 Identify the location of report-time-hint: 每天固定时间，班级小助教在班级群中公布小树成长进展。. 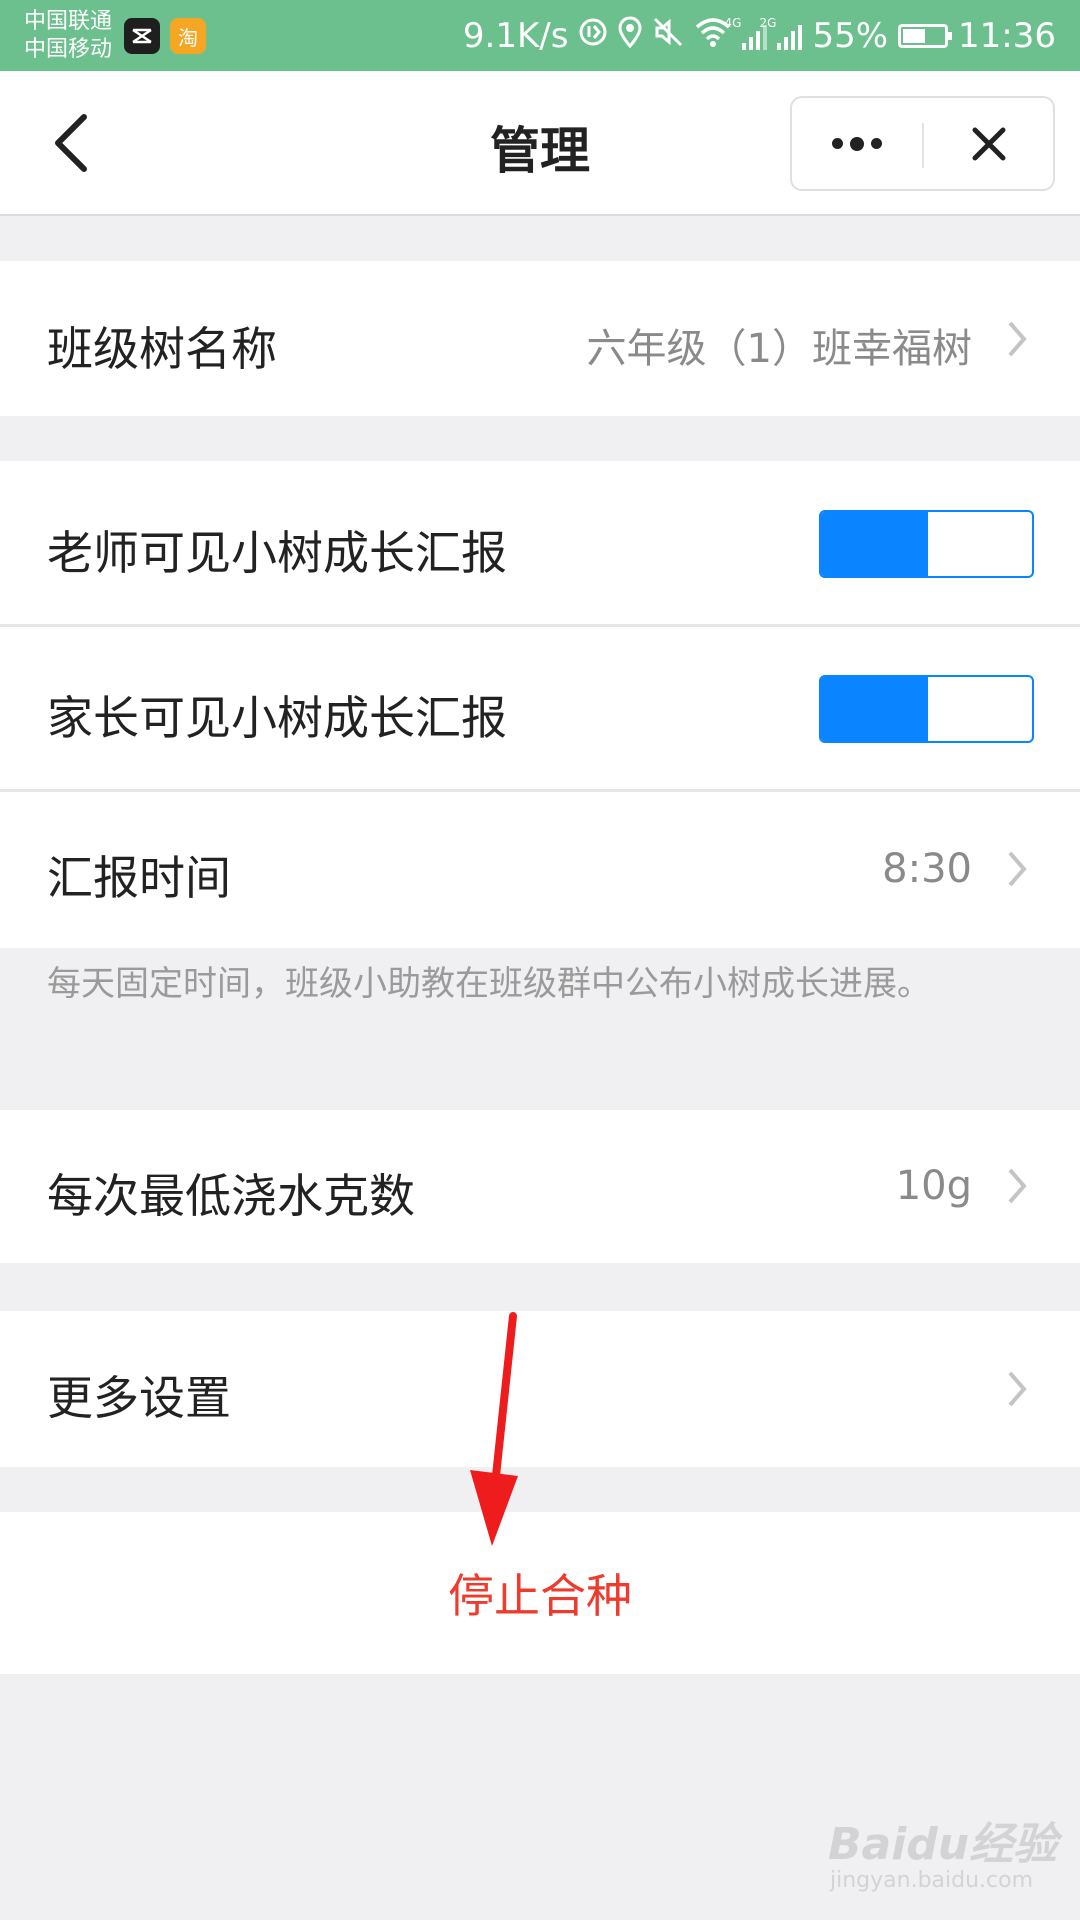
(489, 984).